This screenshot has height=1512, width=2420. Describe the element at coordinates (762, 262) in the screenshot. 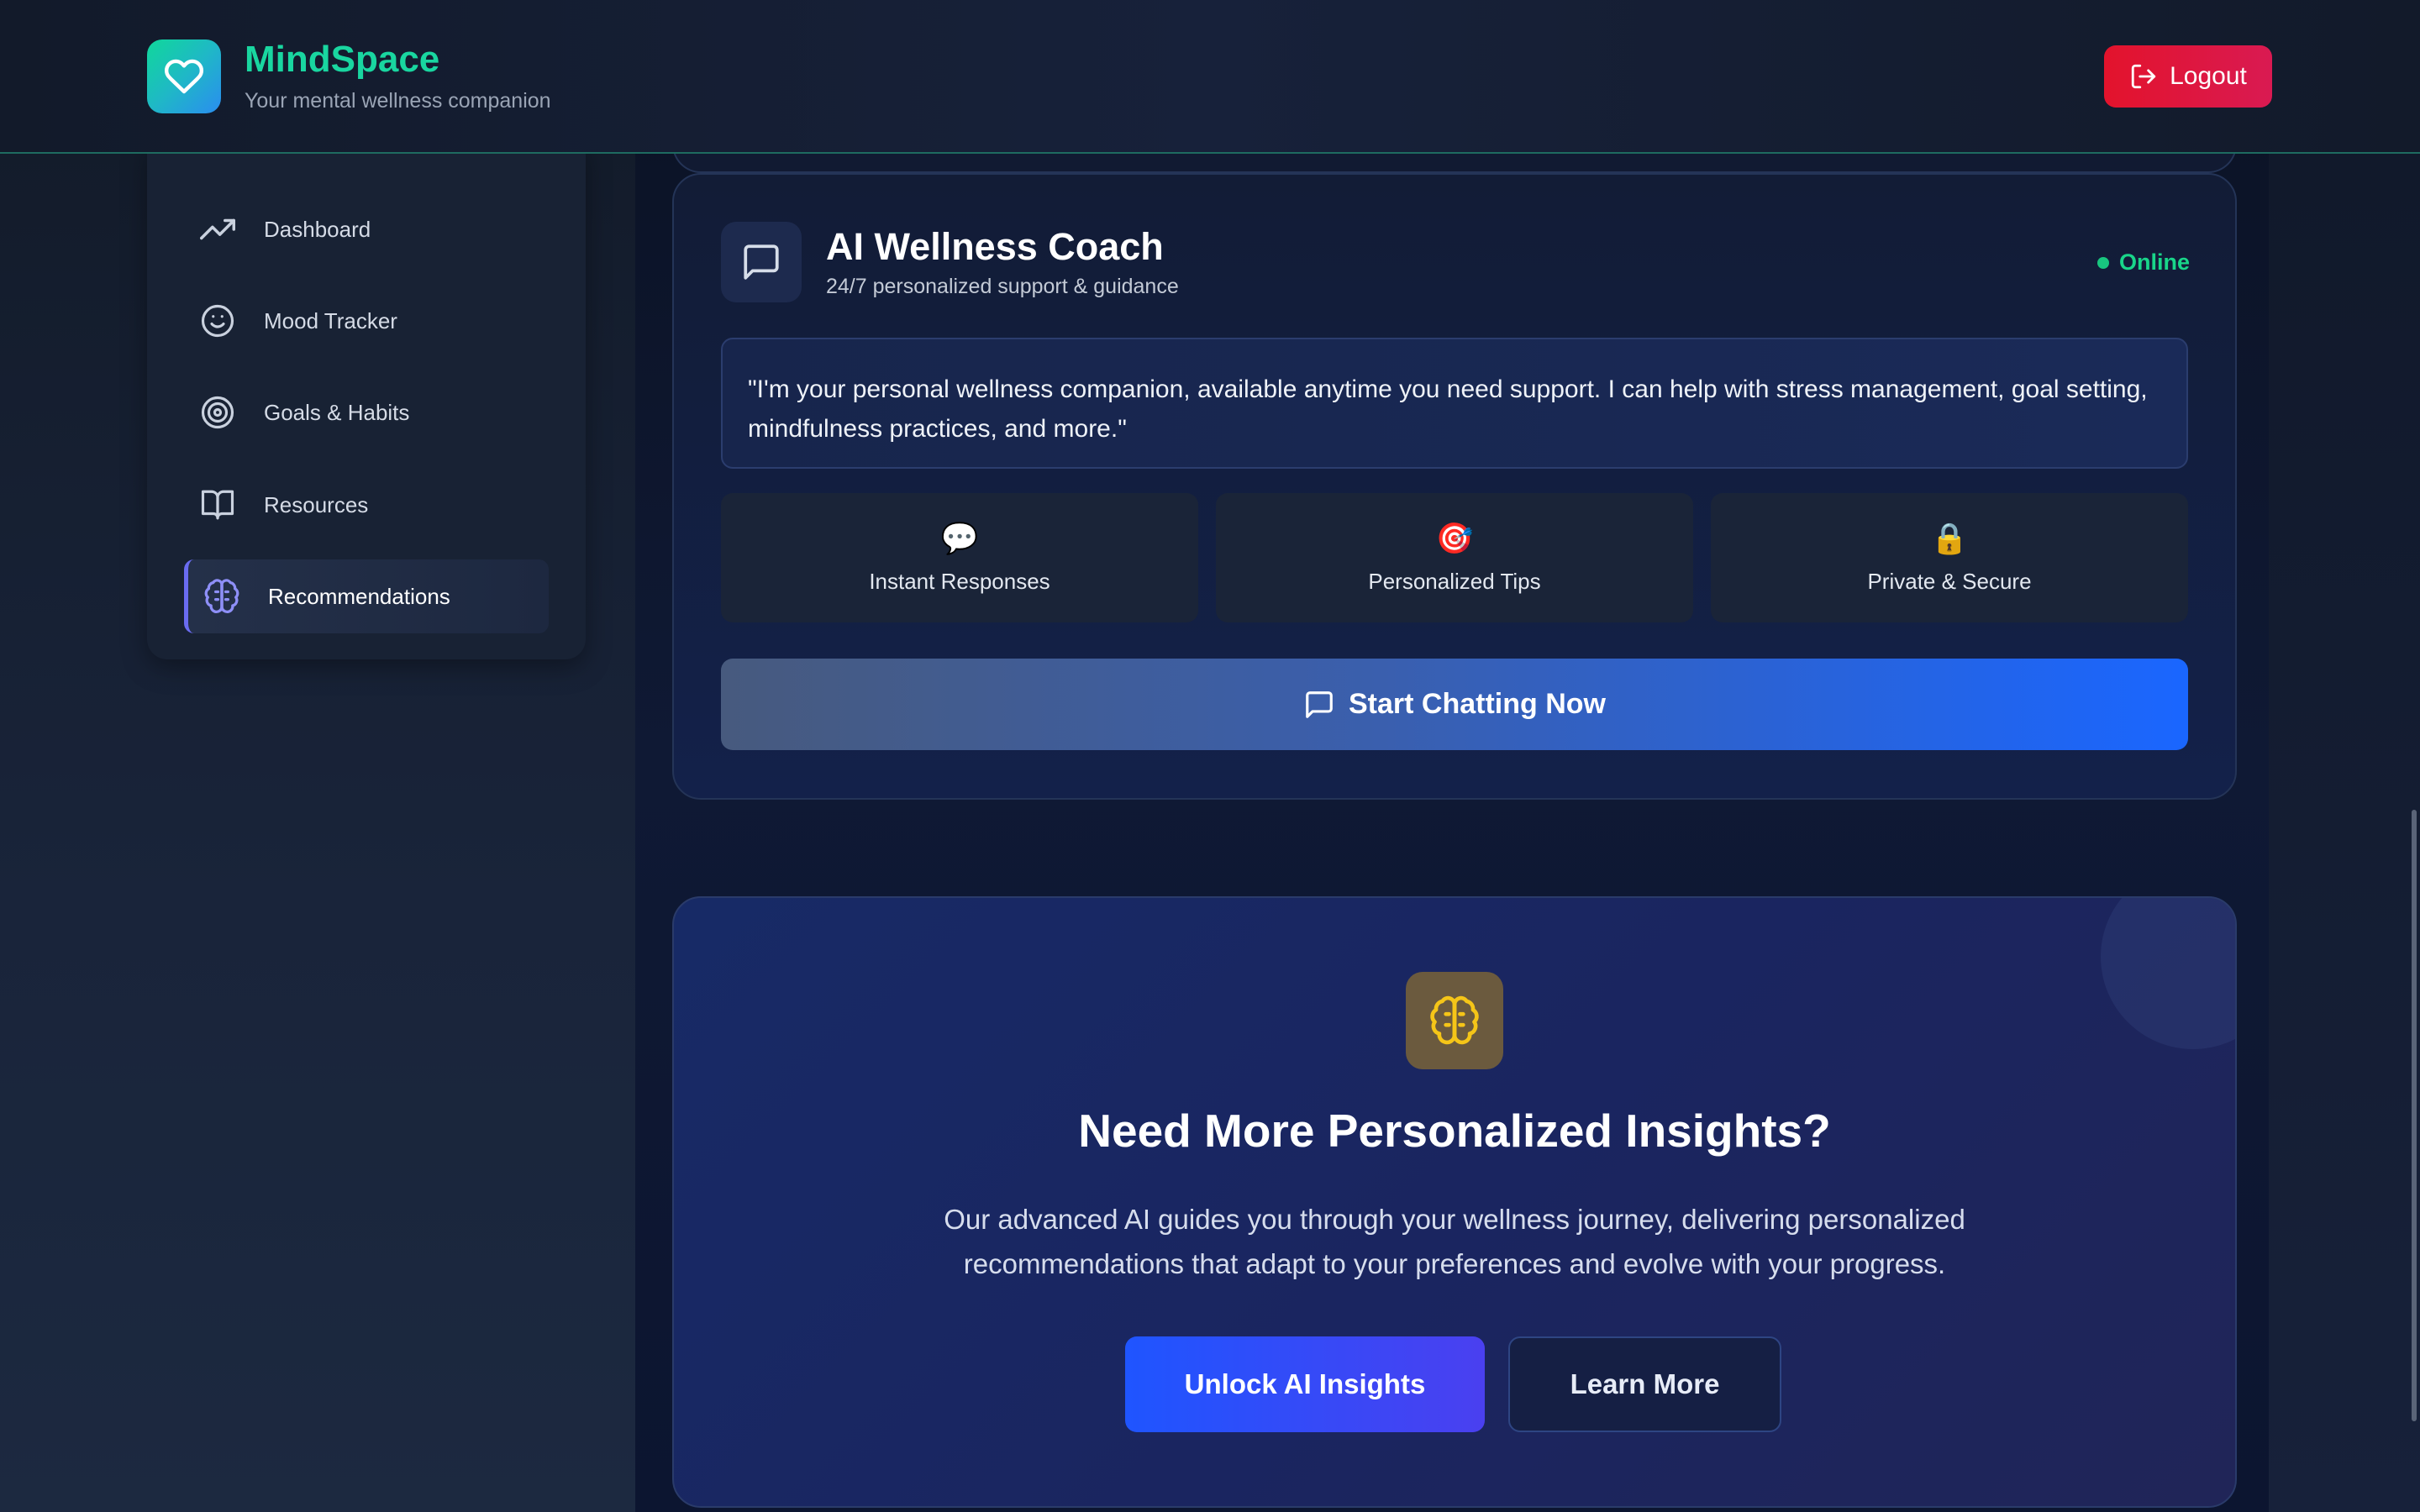

I see `chat-bubble-icon` at that location.